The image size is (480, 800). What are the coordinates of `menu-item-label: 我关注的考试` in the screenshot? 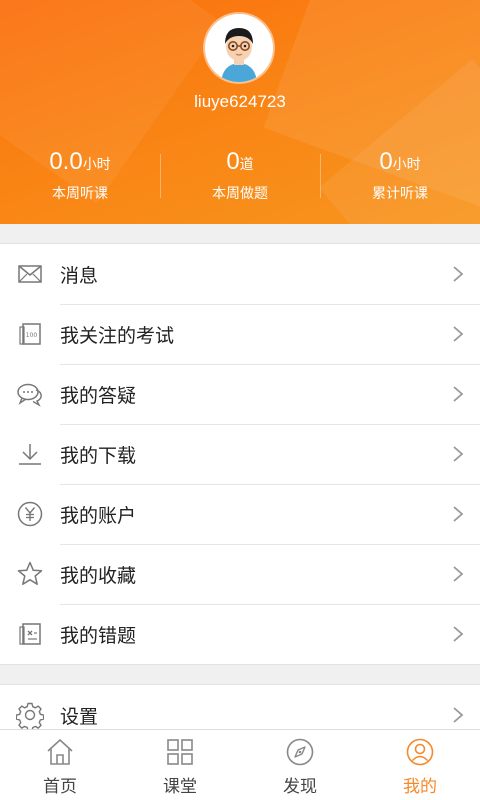 It's located at (117, 335).